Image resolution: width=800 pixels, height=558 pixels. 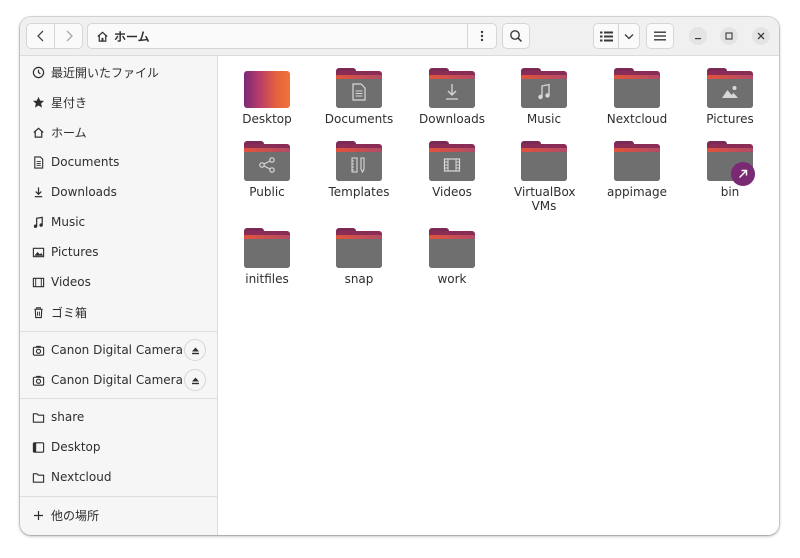 I want to click on sidebar-item-videos: Videos, so click(x=118, y=282).